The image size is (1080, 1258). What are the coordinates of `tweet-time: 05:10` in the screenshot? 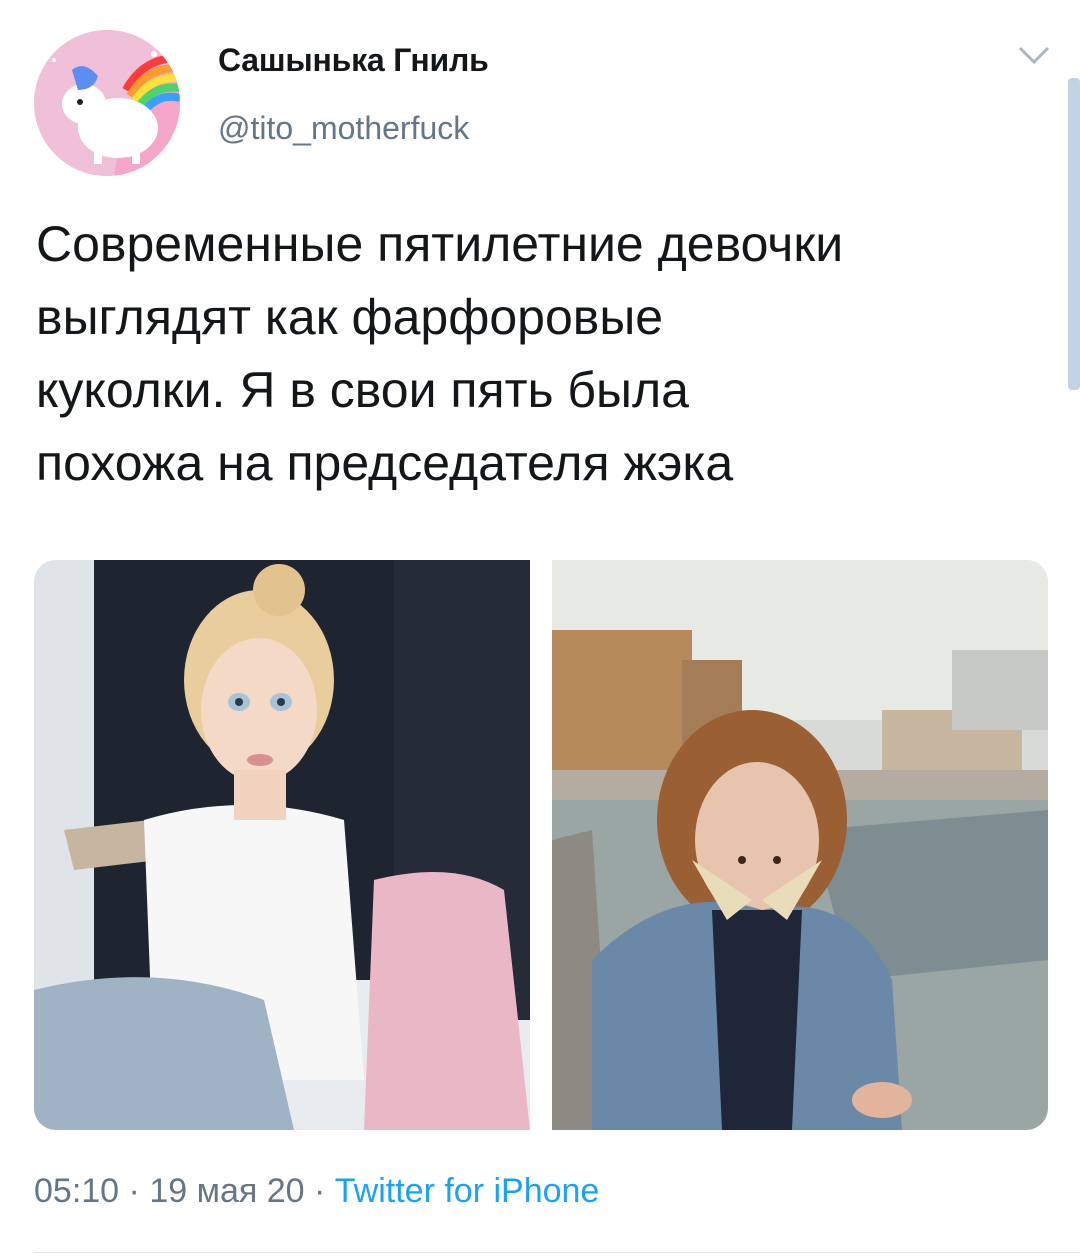 It's located at (77, 1191).